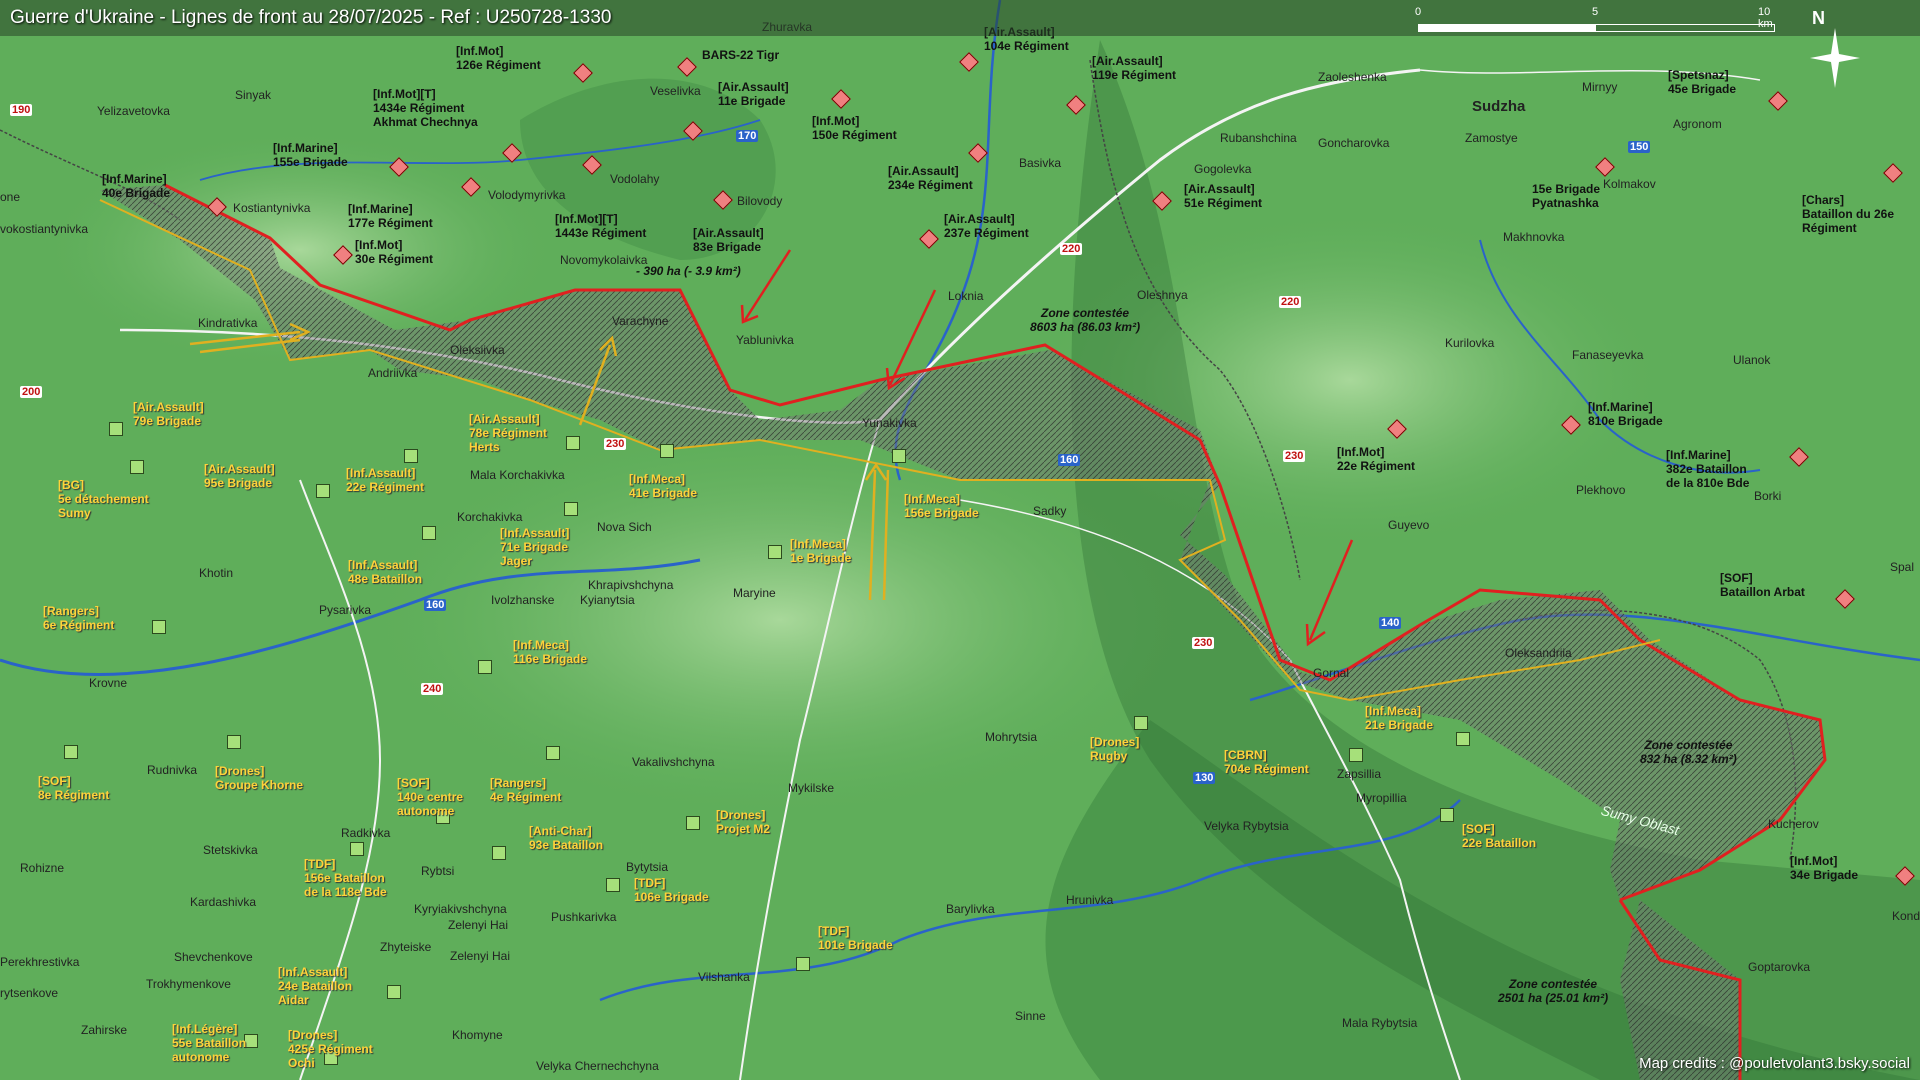 This screenshot has width=1920, height=1080. What do you see at coordinates (406, 947) in the screenshot?
I see `town-label: Zhyteiske` at bounding box center [406, 947].